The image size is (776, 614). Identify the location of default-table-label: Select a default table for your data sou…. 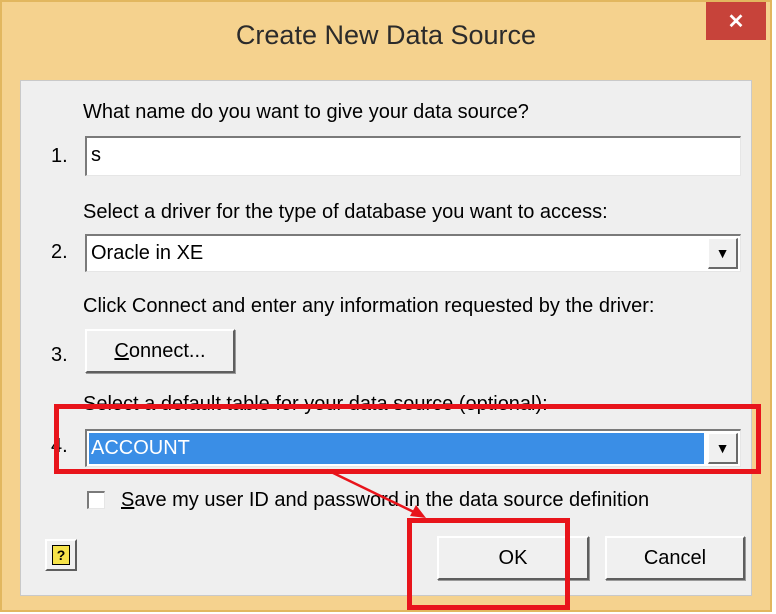
(315, 404).